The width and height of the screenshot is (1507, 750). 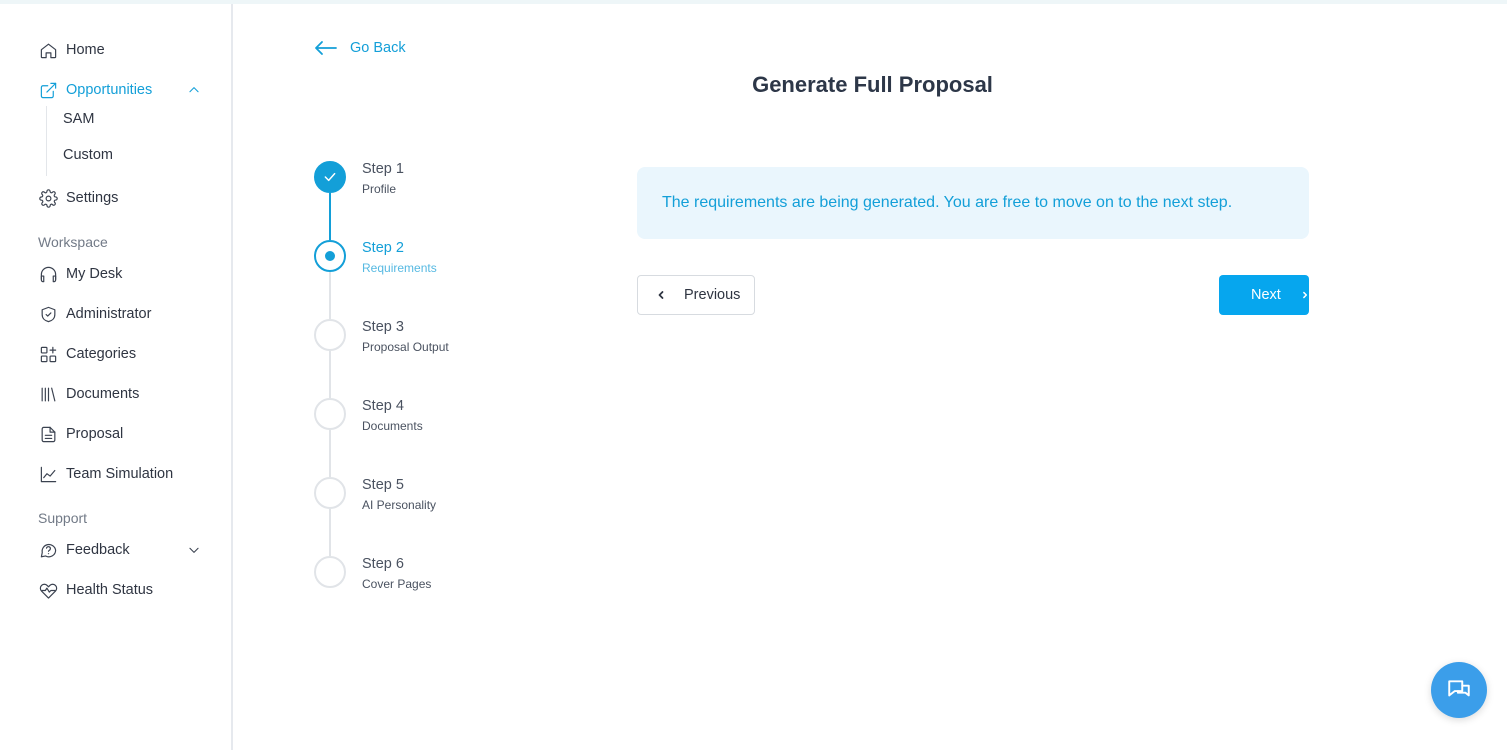 What do you see at coordinates (85, 50) in the screenshot?
I see `sidebar-item-label: Home` at bounding box center [85, 50].